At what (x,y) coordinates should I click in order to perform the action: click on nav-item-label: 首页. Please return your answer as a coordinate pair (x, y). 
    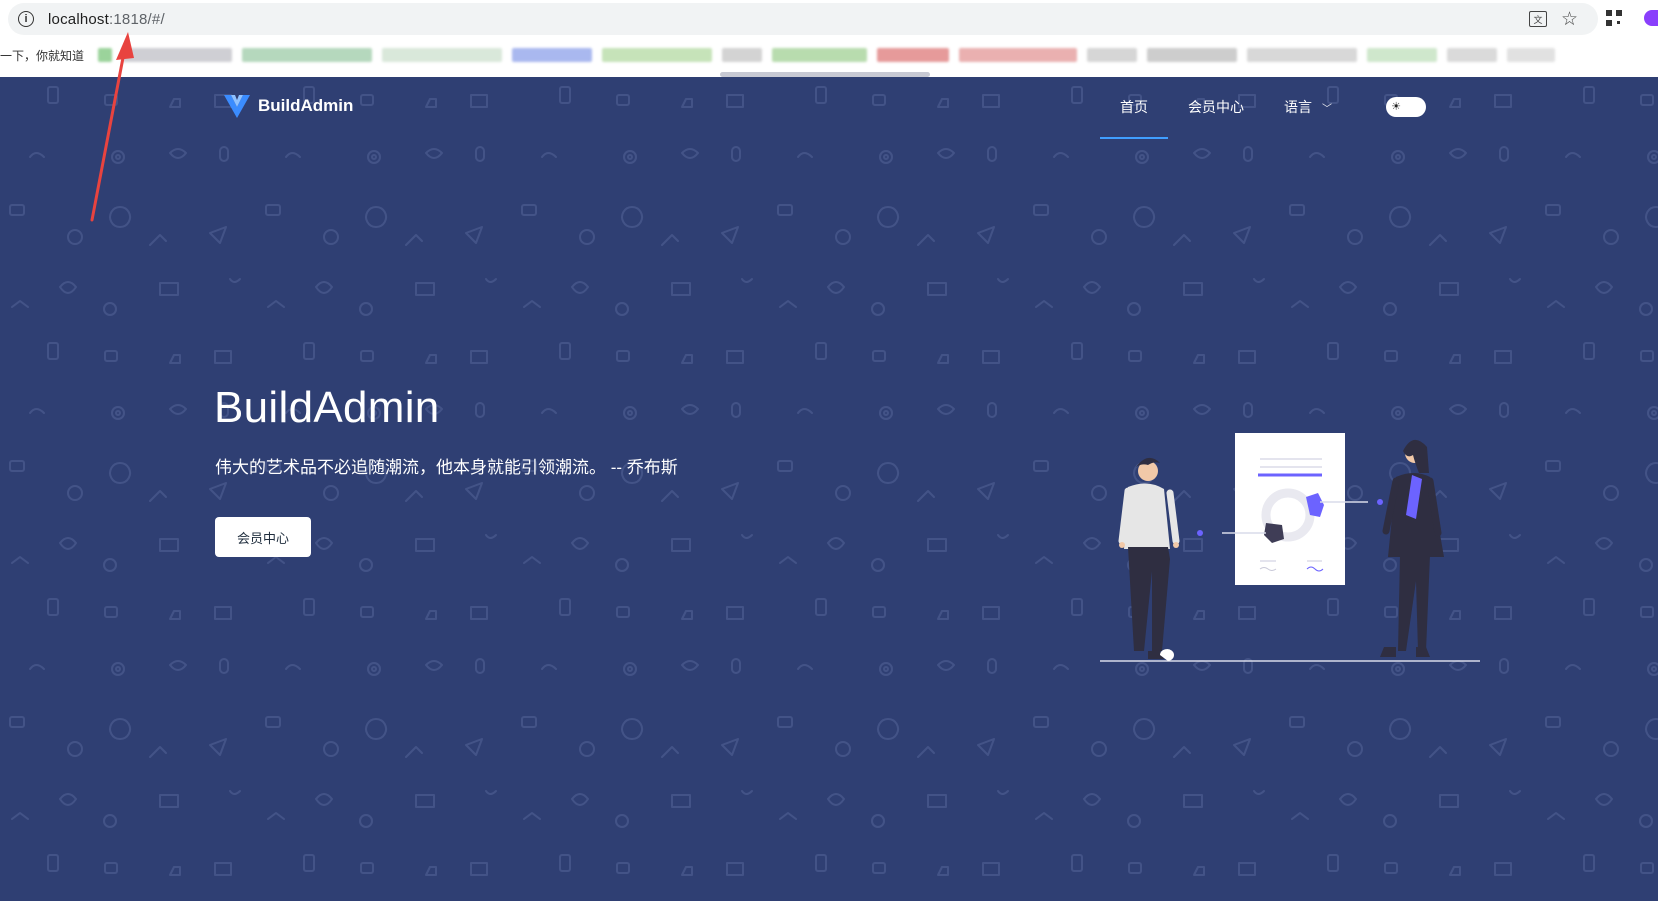
    Looking at the image, I should click on (1134, 107).